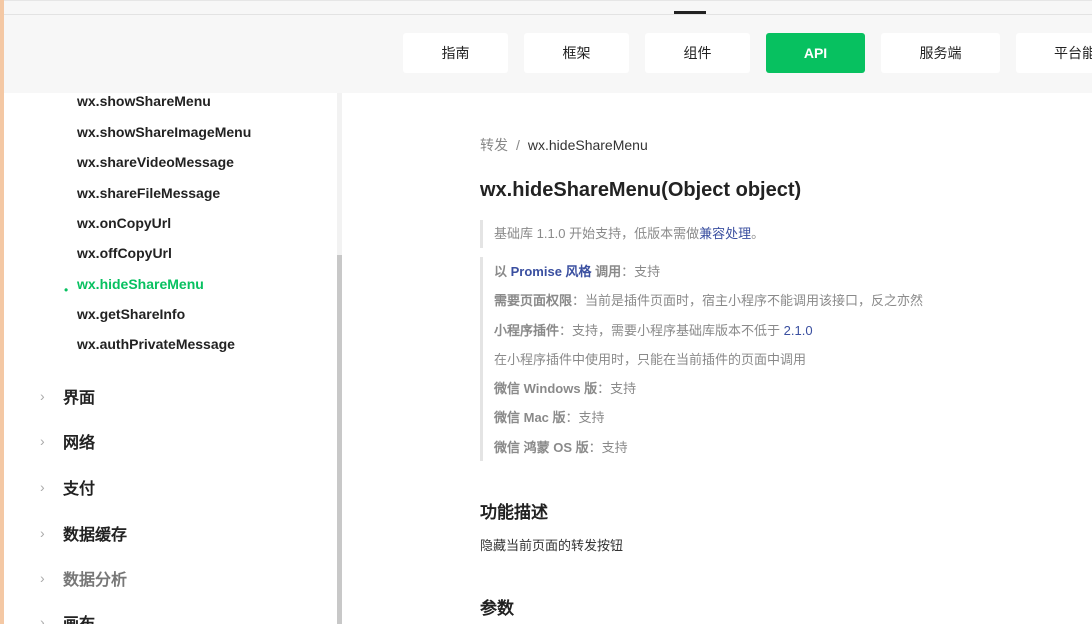  I want to click on breadcrumb-current: wx.hideShareMenu, so click(587, 145).